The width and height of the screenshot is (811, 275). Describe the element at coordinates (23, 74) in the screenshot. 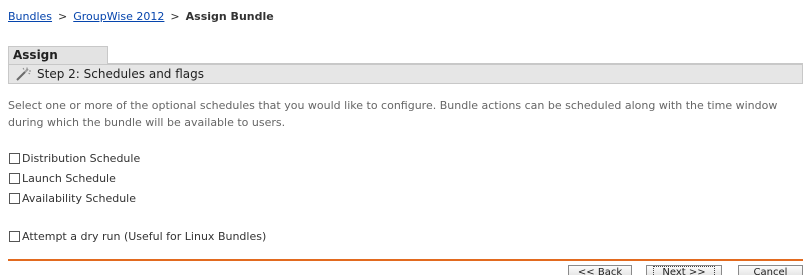

I see `wand-icon` at that location.